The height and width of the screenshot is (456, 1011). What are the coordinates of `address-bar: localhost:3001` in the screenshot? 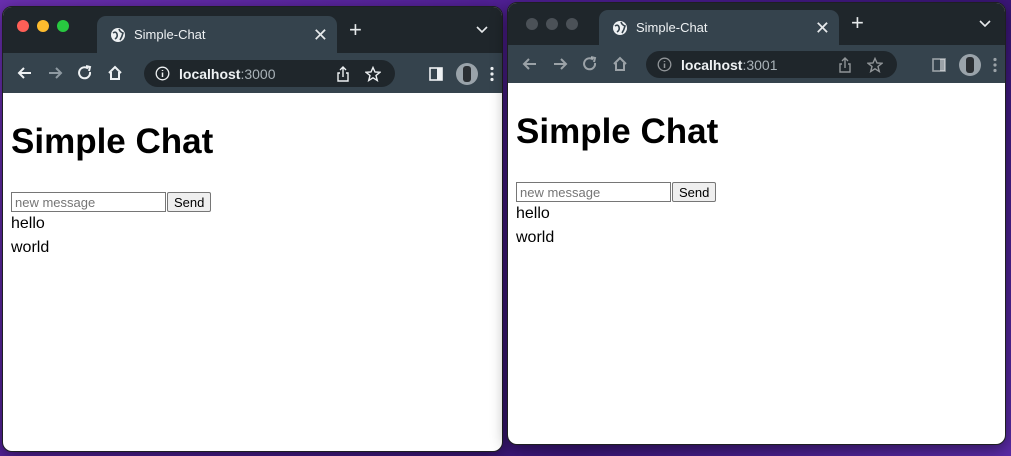 It's located at (771, 64).